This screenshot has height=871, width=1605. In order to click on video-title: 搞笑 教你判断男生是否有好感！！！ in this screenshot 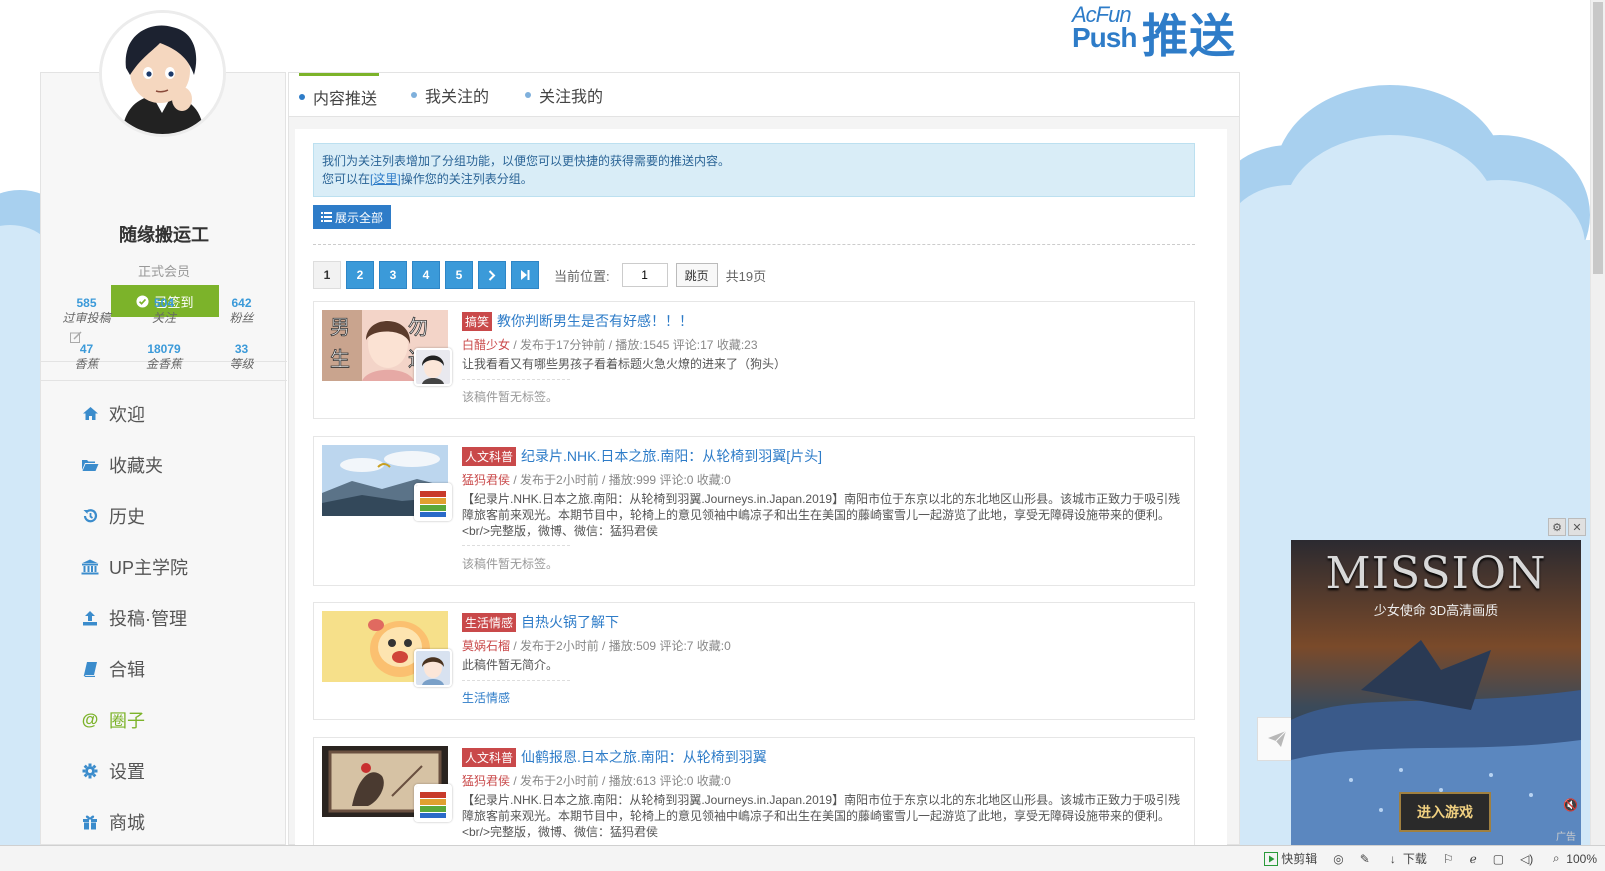, I will do `click(577, 321)`.